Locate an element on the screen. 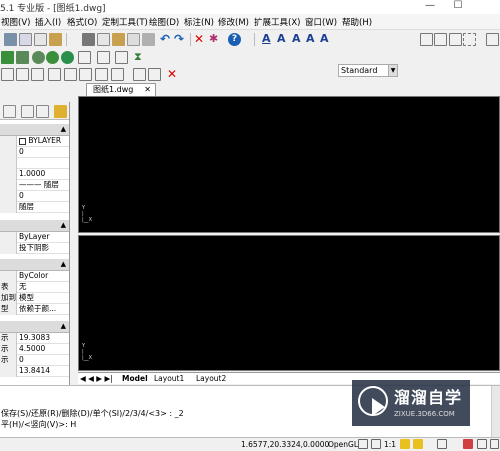 The width and height of the screenshot is (500, 451). ucs-icon is located at coordinates (103, 57).